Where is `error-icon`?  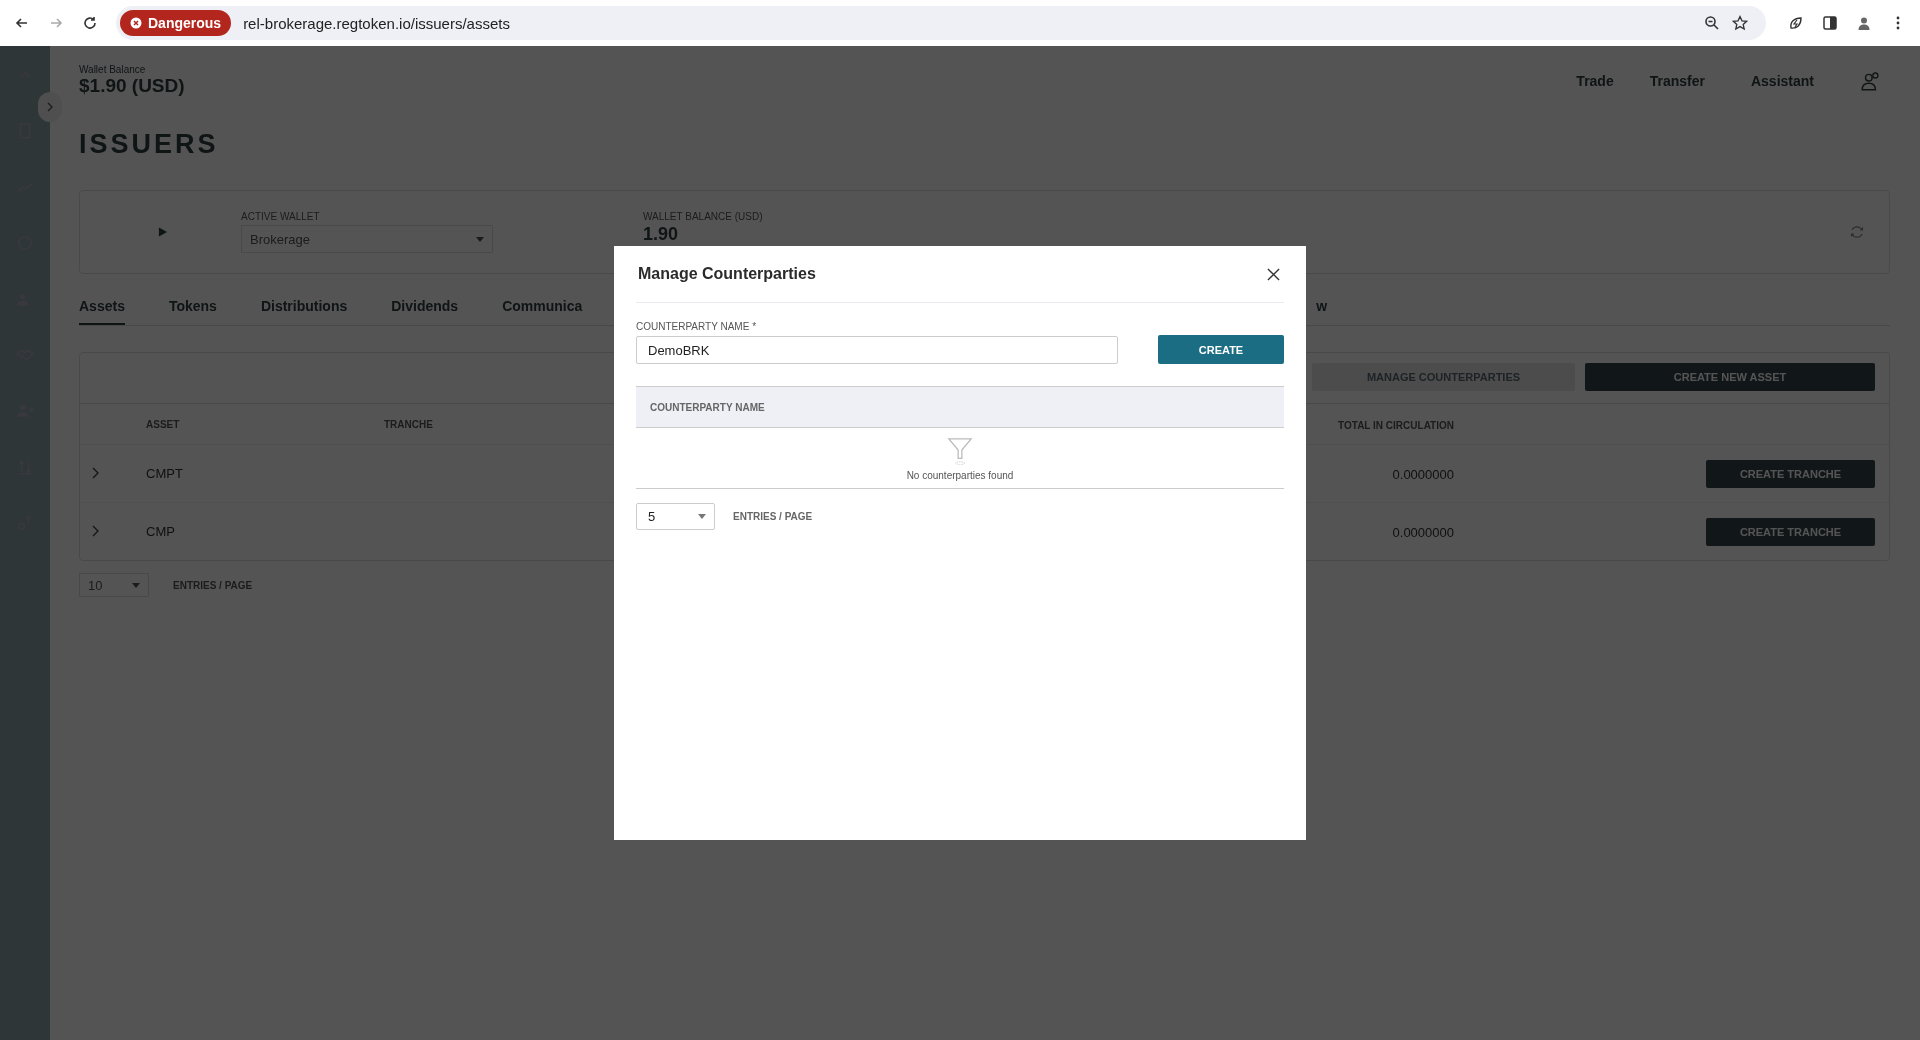
error-icon is located at coordinates (136, 23).